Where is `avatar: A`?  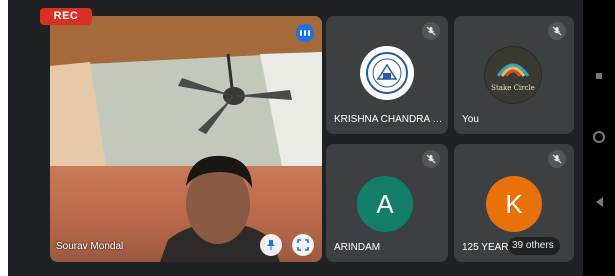
avatar: A is located at coordinates (385, 204).